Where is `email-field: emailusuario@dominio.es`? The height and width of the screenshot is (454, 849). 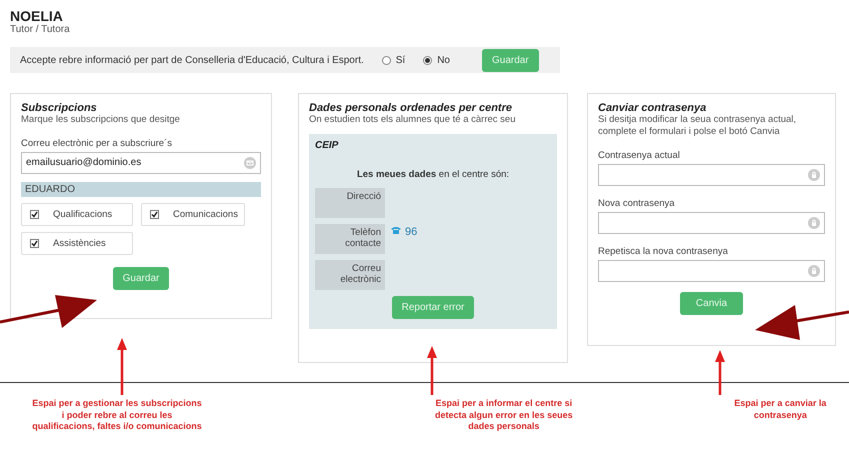 email-field: emailusuario@dominio.es is located at coordinates (141, 163).